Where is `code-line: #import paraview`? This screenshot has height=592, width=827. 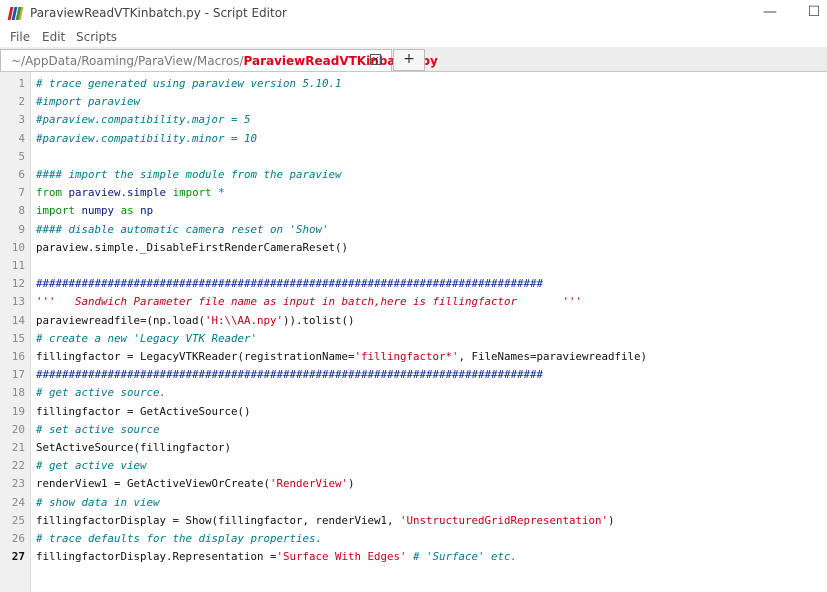
code-line: #import paraview is located at coordinates (88, 102).